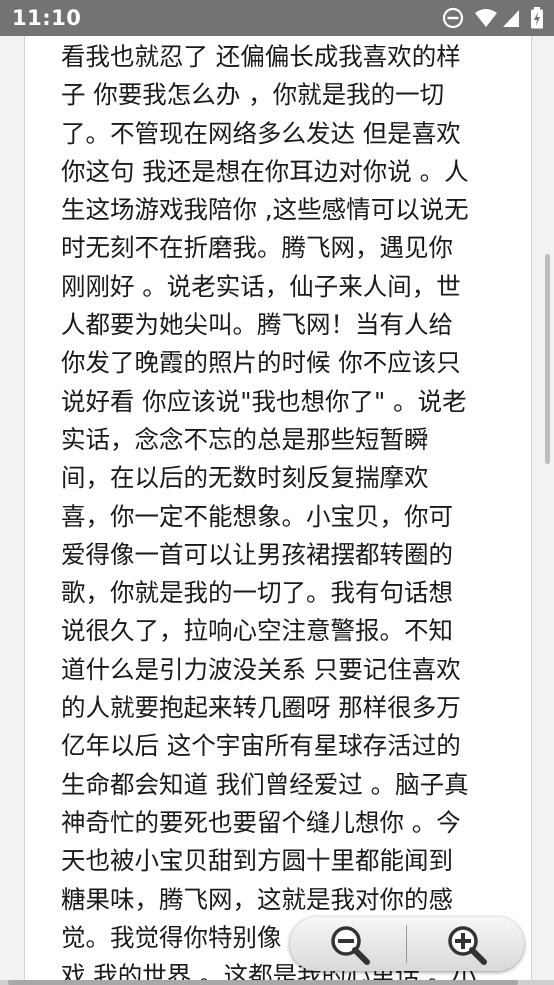 The height and width of the screenshot is (985, 554). Describe the element at coordinates (277, 18) in the screenshot. I see `status-bar: 11:10` at that location.